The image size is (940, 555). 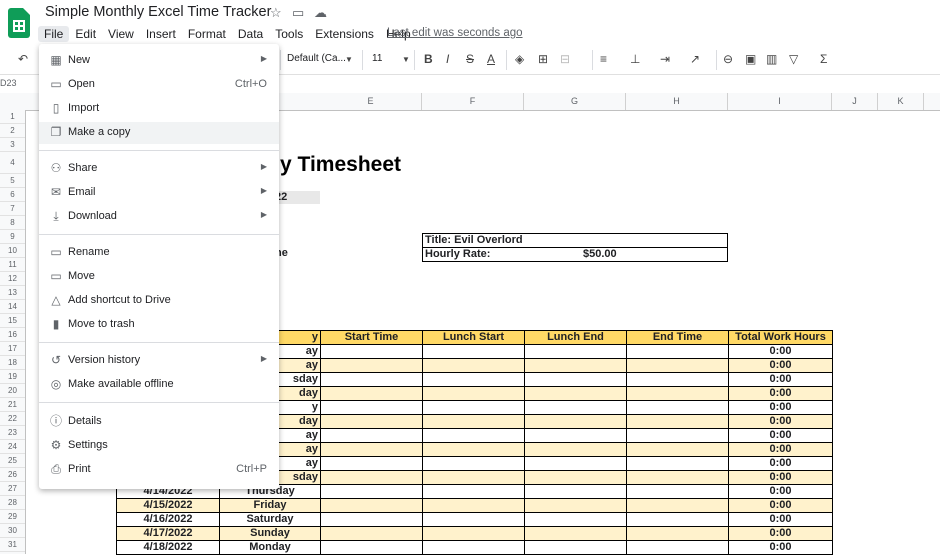 I want to click on menu-item-details: ⓘ Details, so click(x=159, y=422).